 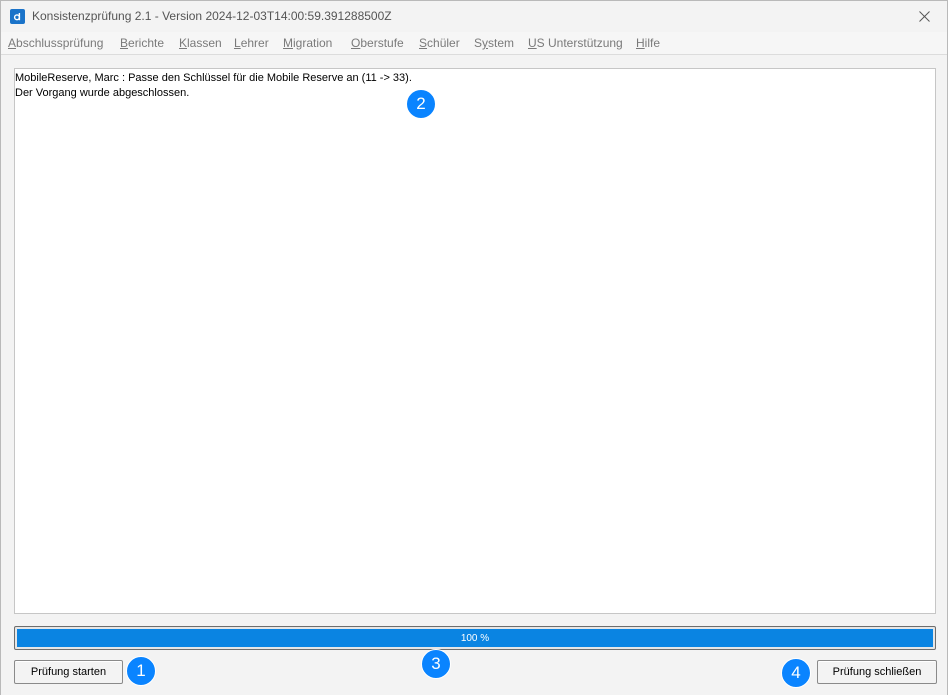 What do you see at coordinates (436, 664) in the screenshot?
I see `annotation-marker: 3` at bounding box center [436, 664].